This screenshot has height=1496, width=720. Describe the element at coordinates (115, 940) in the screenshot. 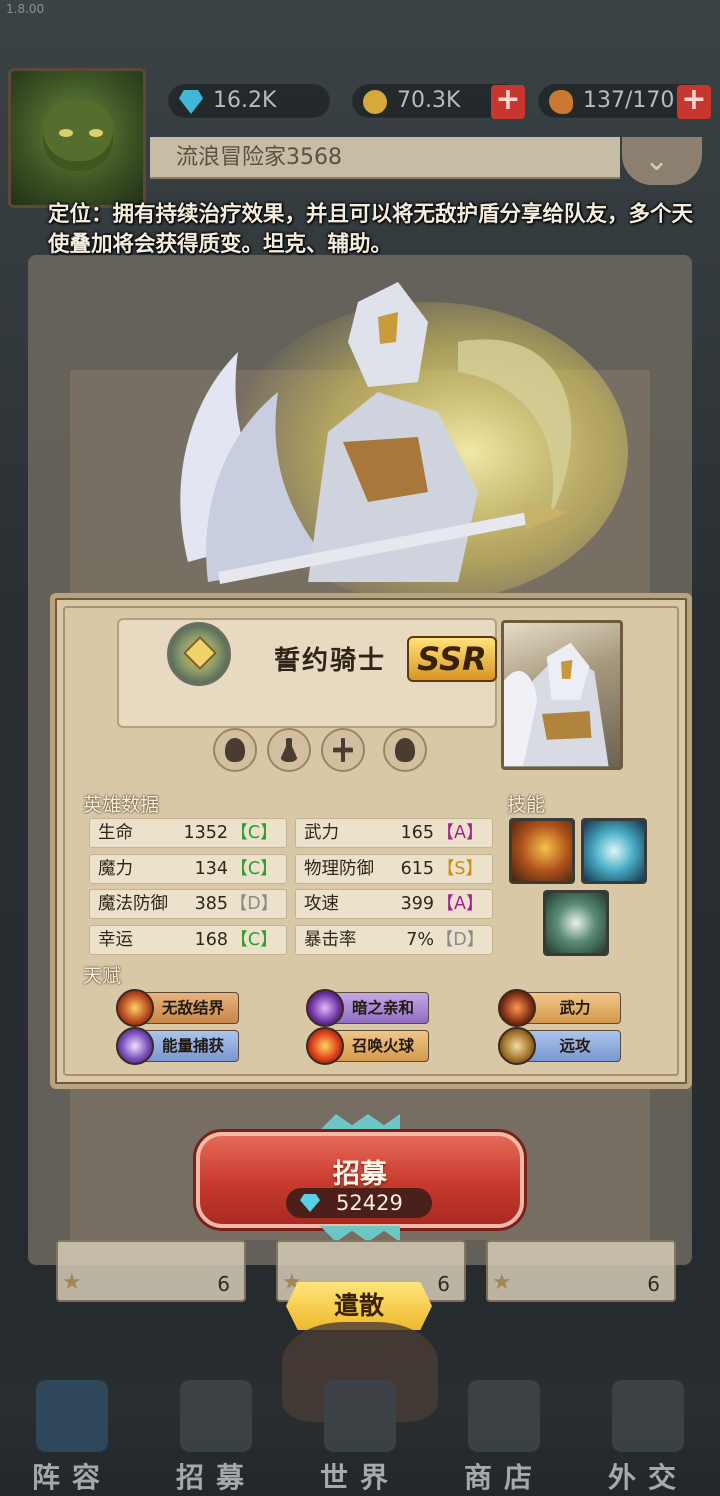

I see `stat-label: 幸运` at that location.